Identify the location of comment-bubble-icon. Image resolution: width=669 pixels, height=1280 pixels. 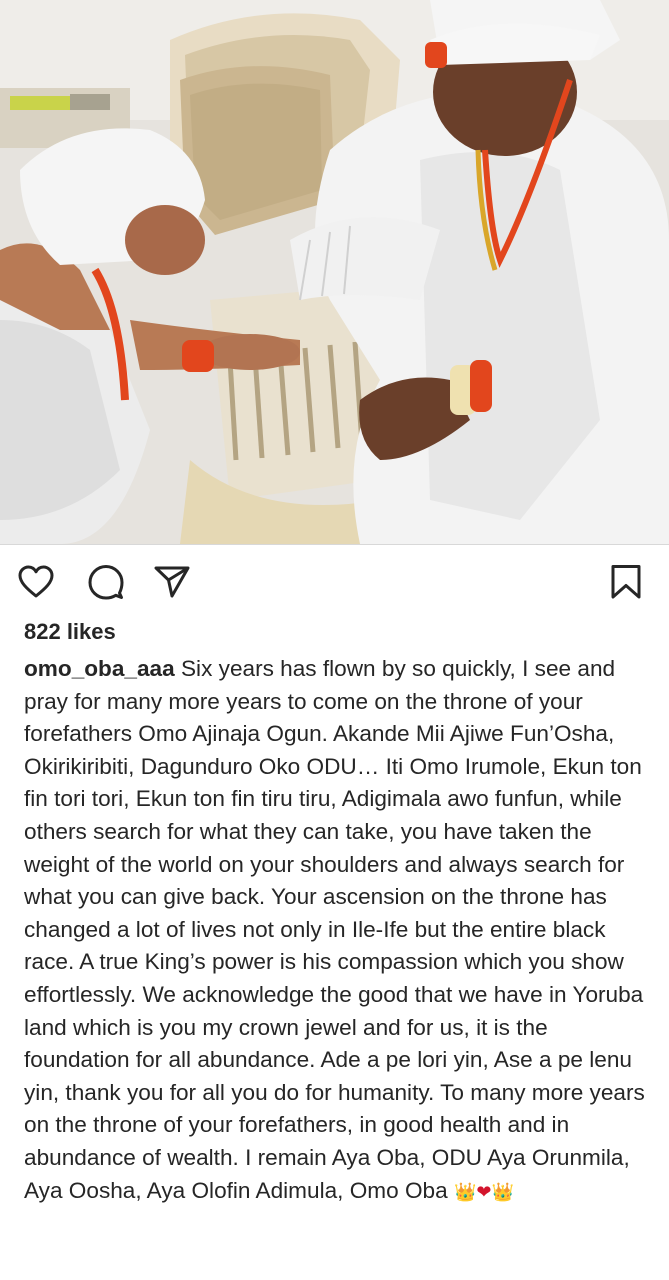
(106, 582).